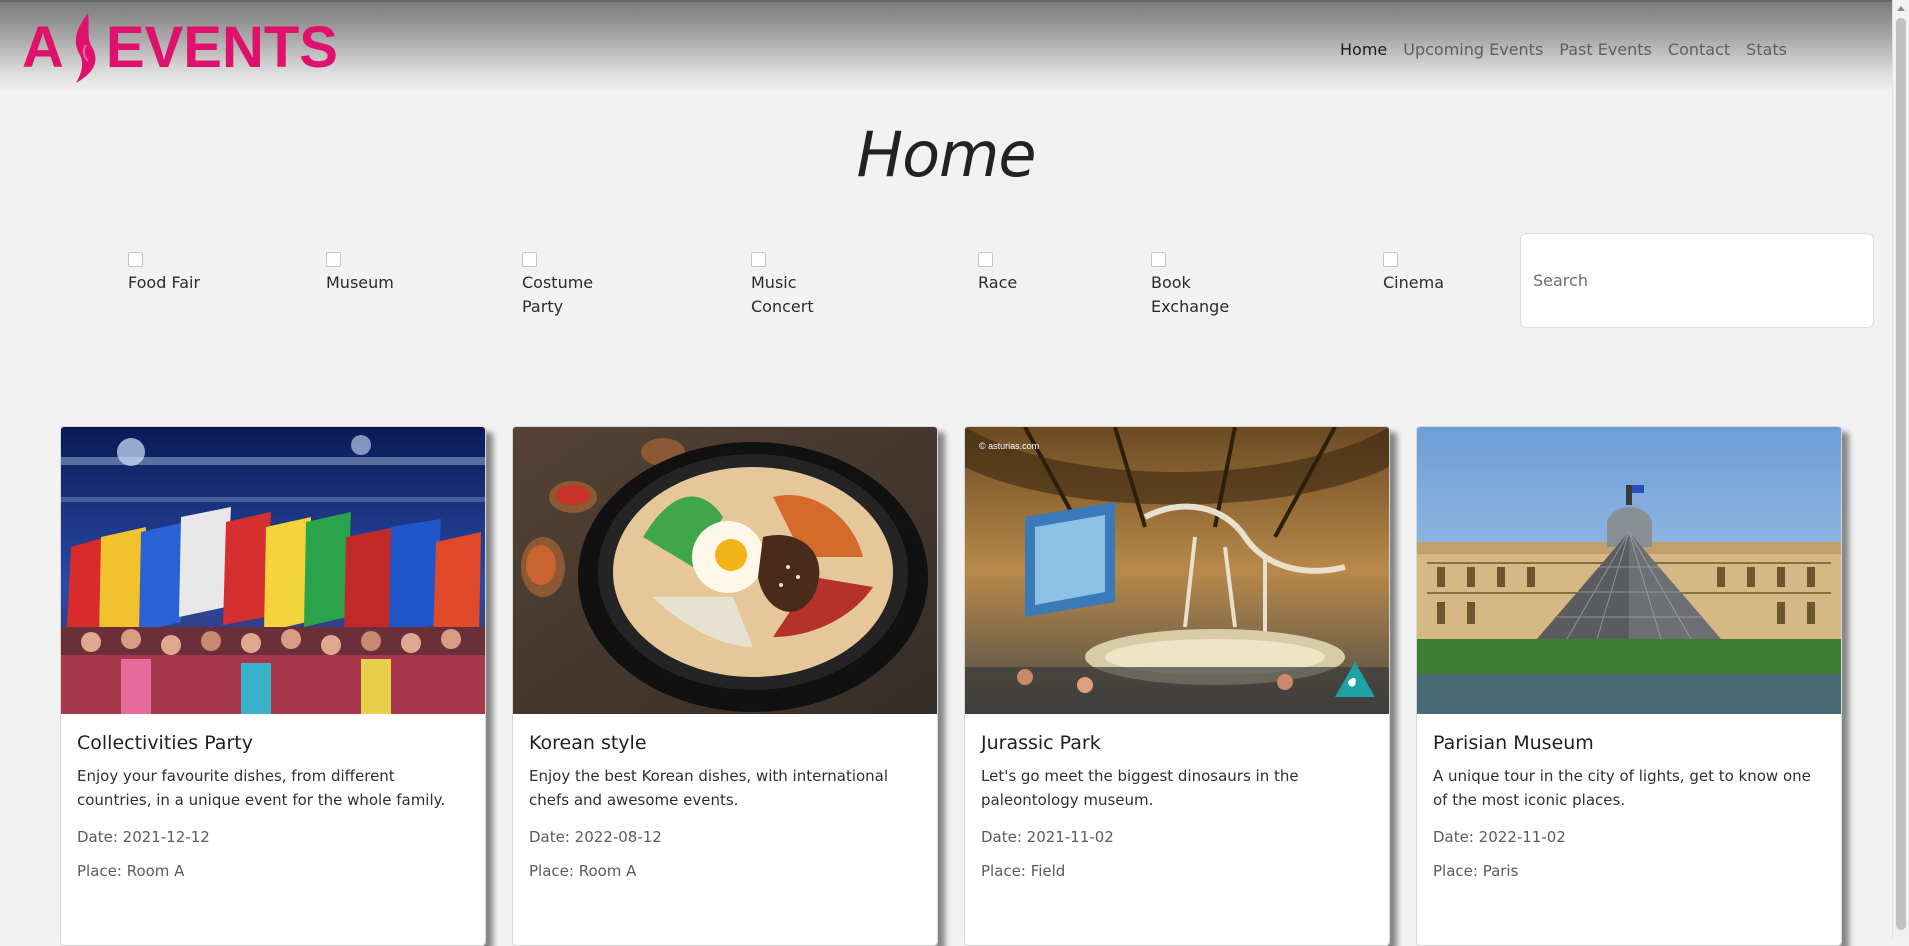 The width and height of the screenshot is (1909, 946). I want to click on filter-book-exchange: Book Exchange, so click(1191, 285).